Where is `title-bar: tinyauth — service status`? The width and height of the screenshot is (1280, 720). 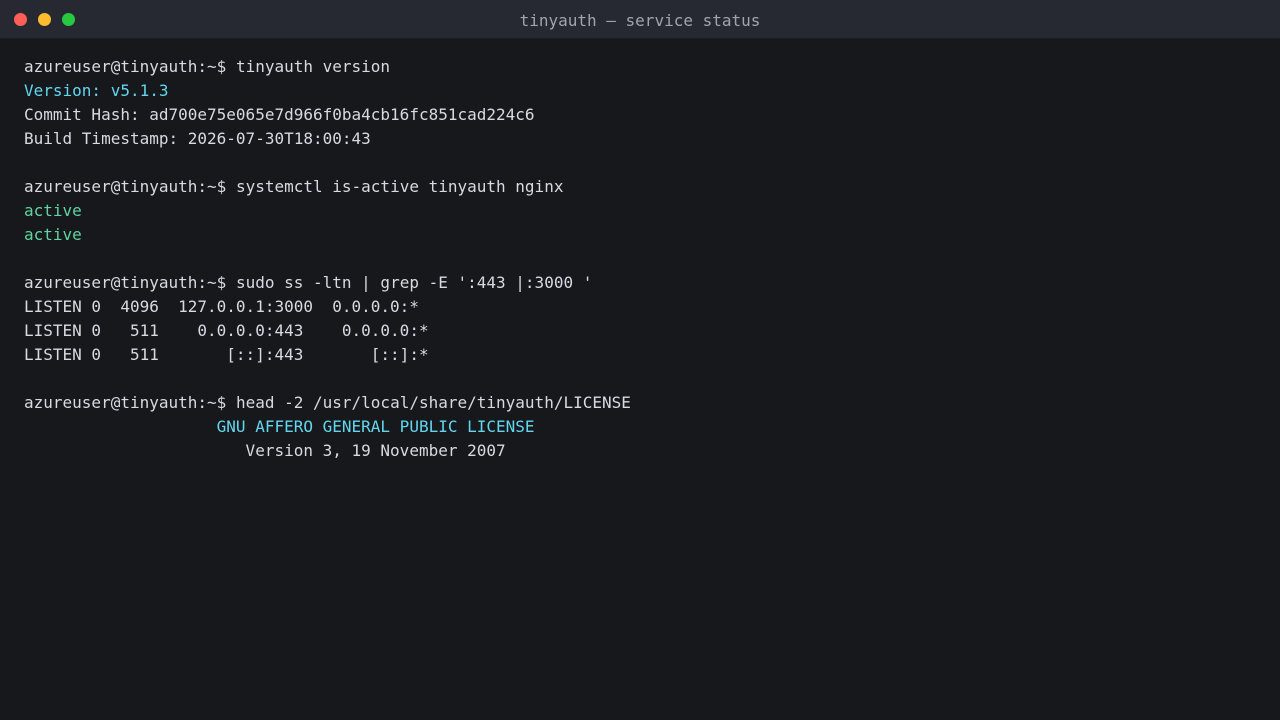
title-bar: tinyauth — service status is located at coordinates (640, 19).